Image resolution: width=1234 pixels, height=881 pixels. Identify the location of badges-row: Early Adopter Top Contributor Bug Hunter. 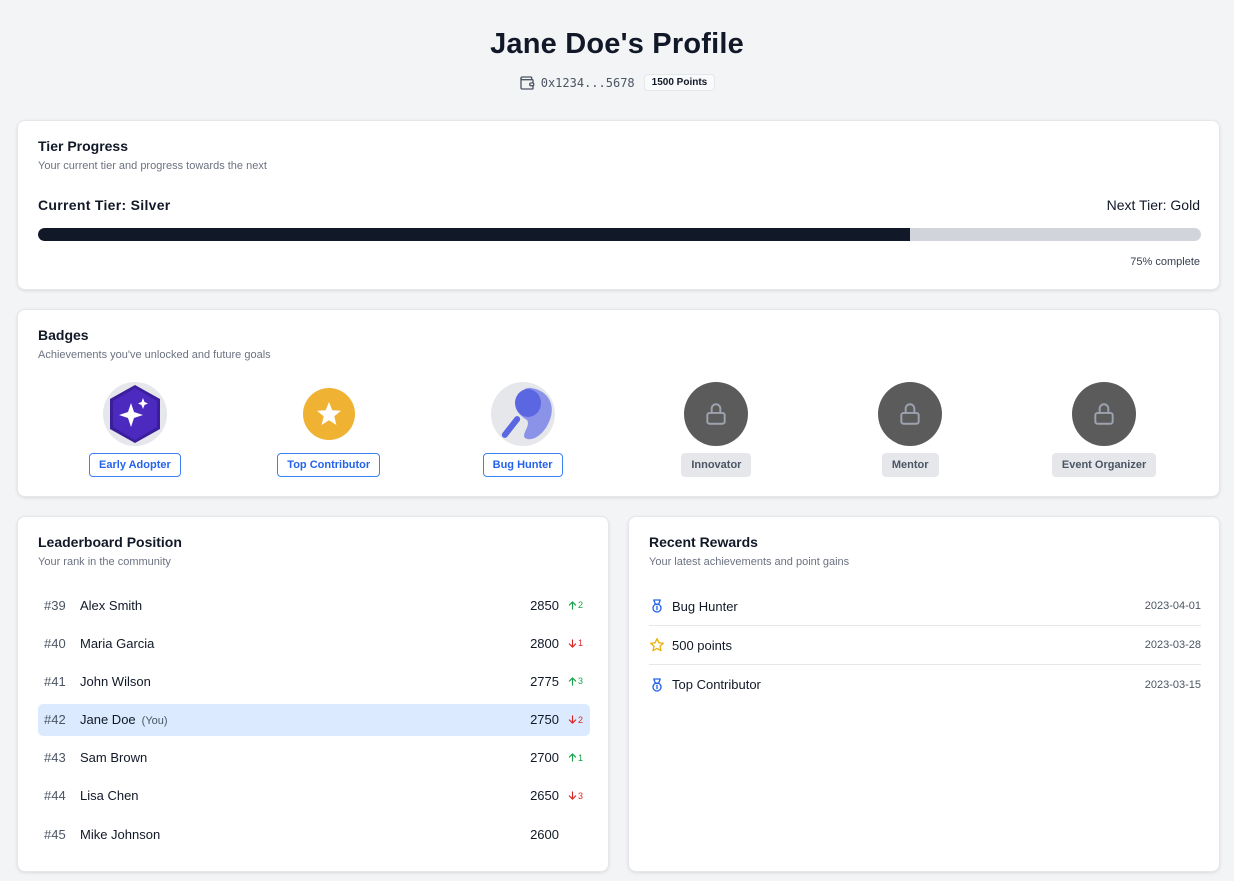
(619, 429).